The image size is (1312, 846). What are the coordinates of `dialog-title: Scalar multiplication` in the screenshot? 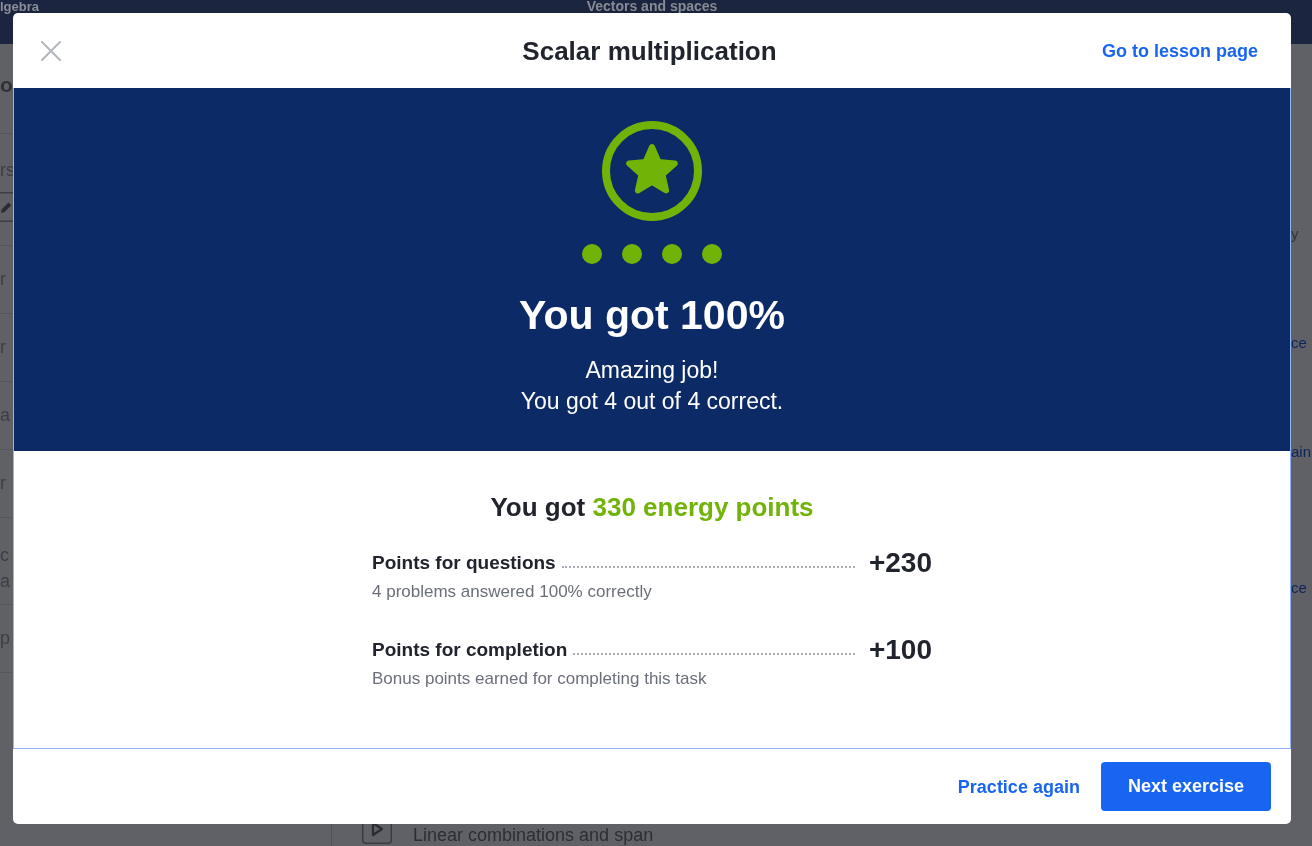 It's located at (649, 50).